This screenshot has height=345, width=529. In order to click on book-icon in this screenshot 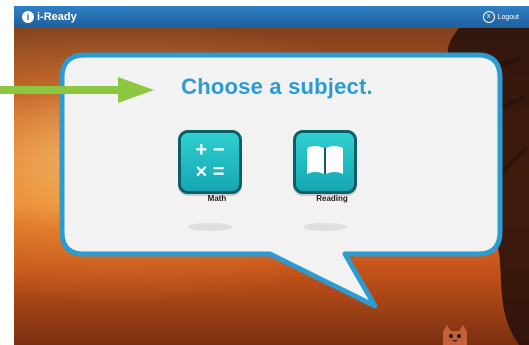, I will do `click(325, 160)`.